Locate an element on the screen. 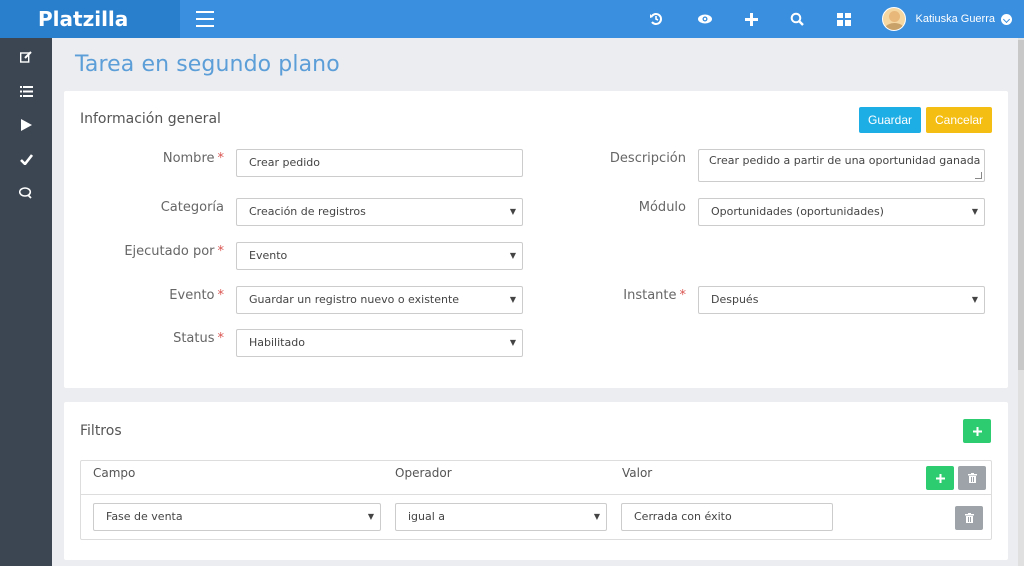 The height and width of the screenshot is (566, 1024). column-header-operador: Operador is located at coordinates (423, 473).